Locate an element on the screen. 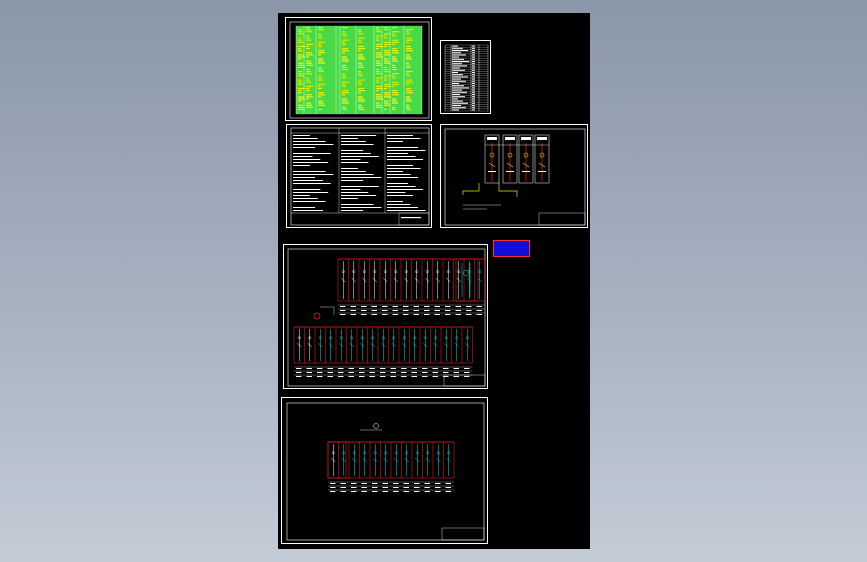 This screenshot has width=867, height=562. design-notes-sheet is located at coordinates (359, 176).